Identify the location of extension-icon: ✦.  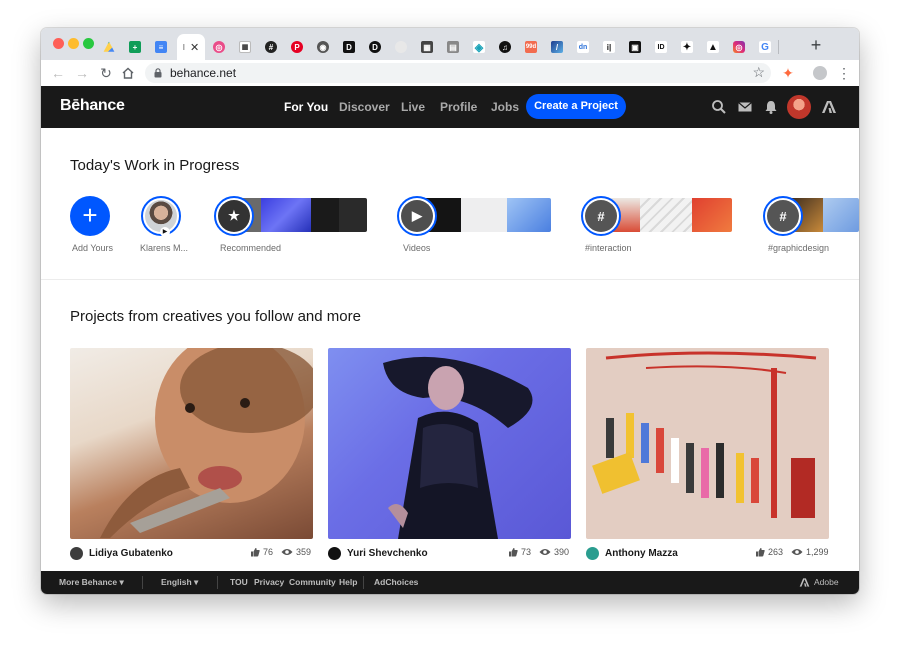
(788, 73).